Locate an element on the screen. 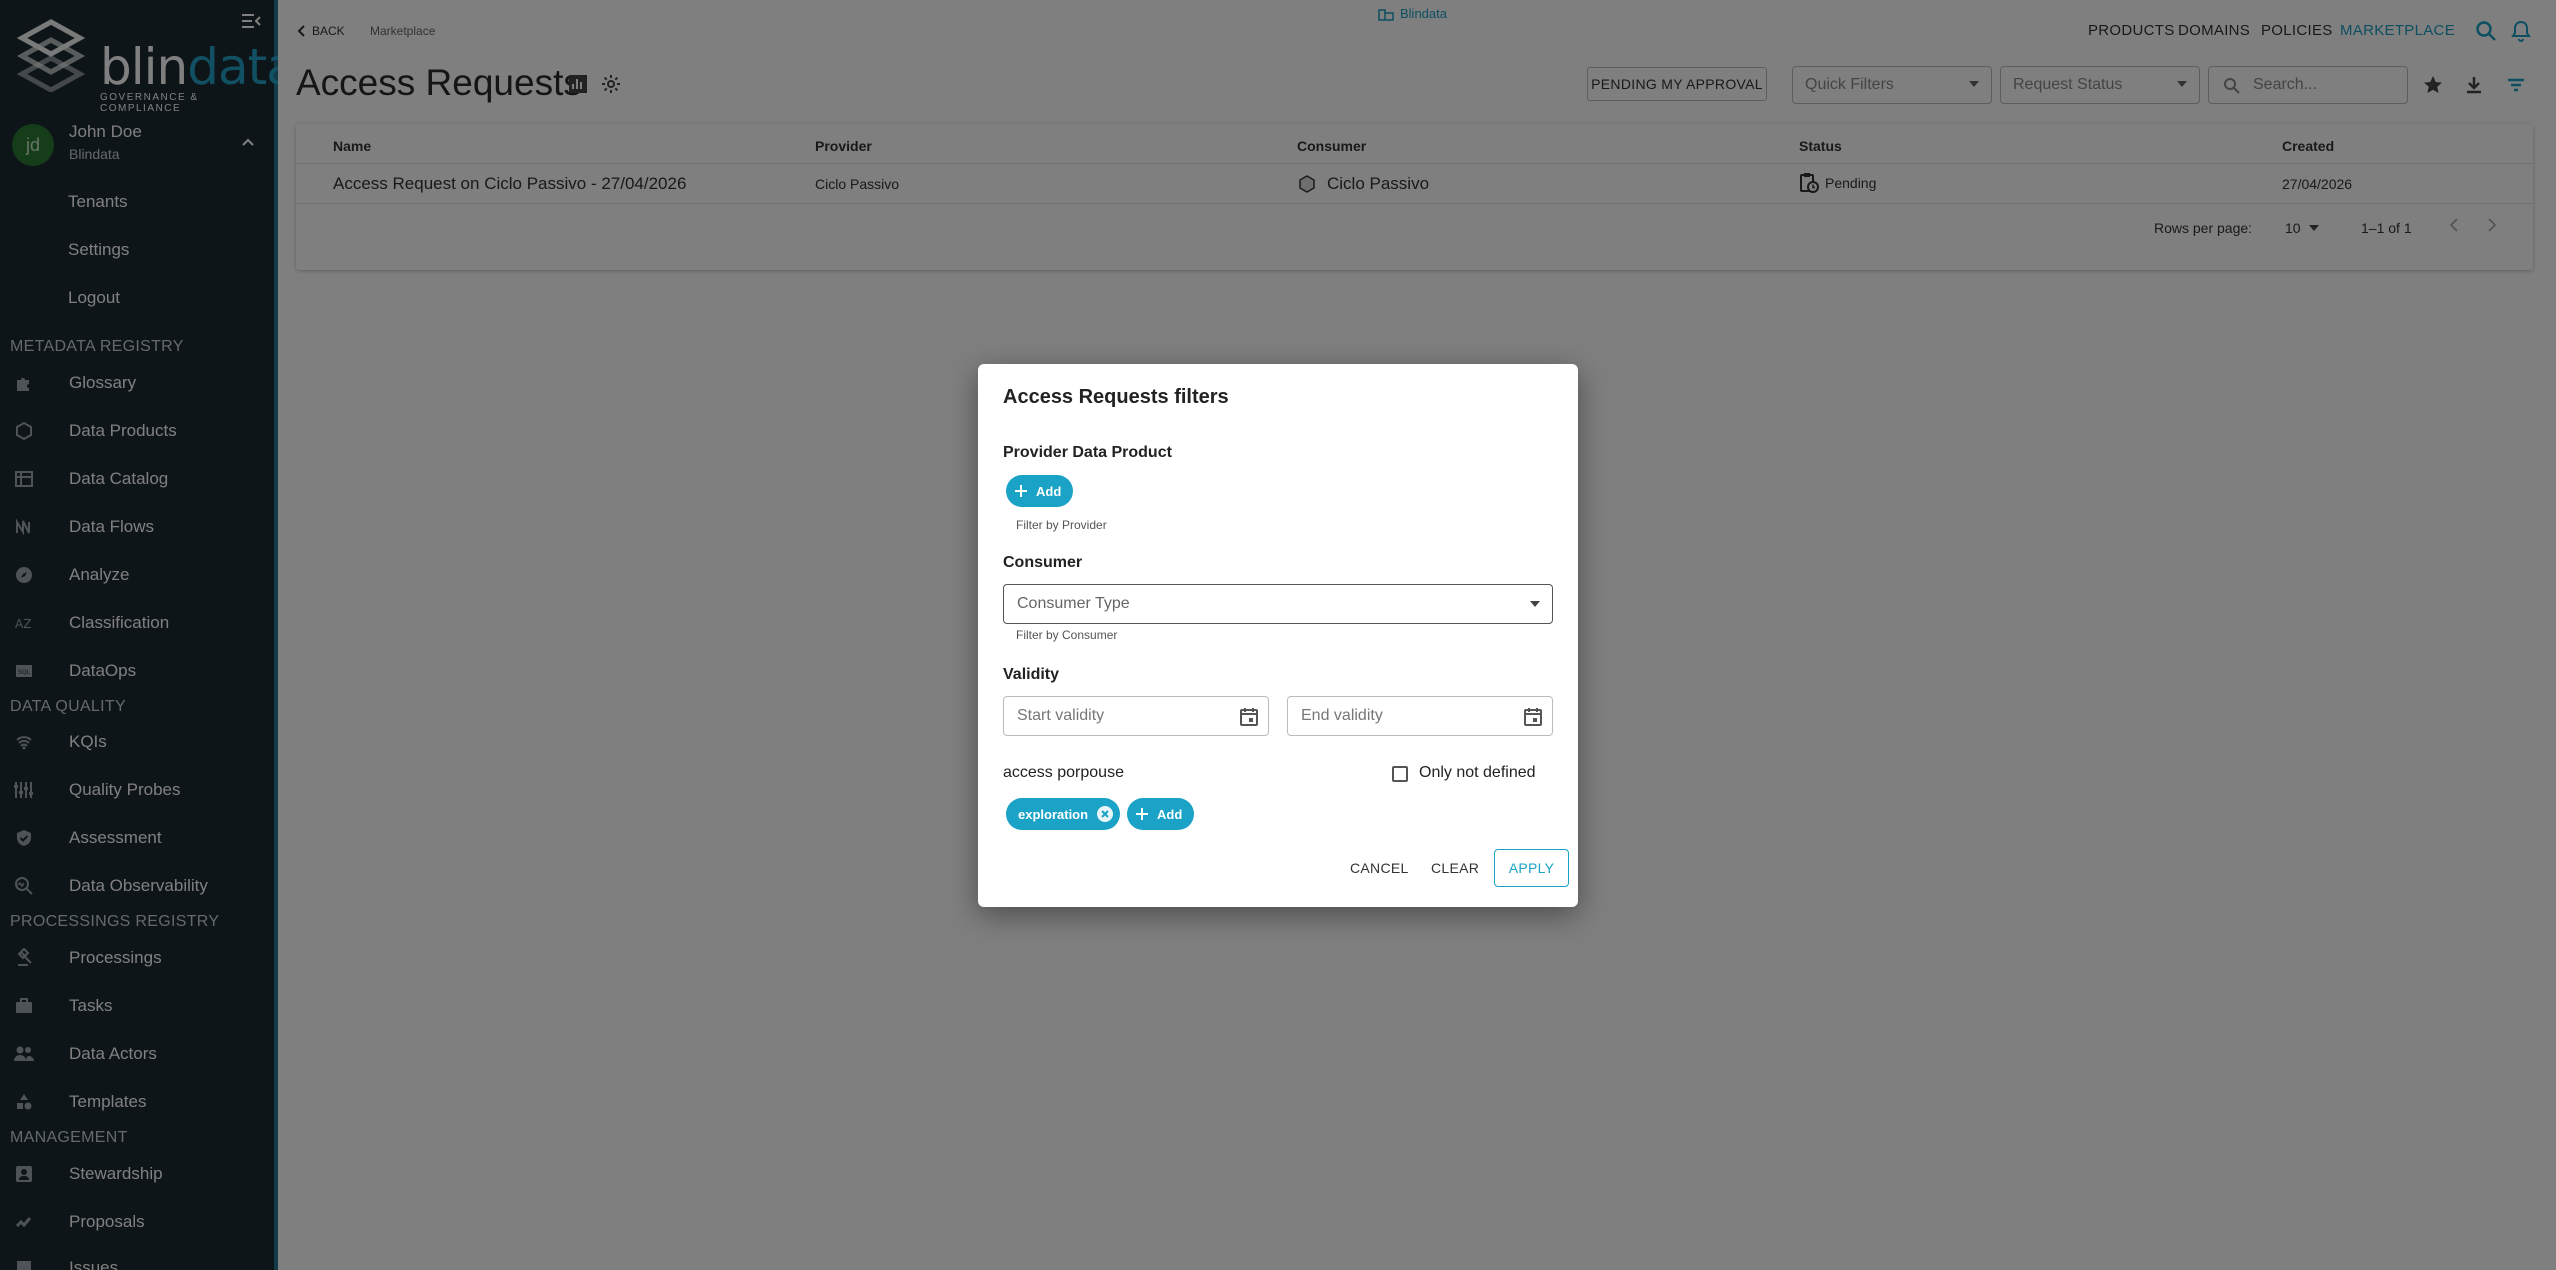 Image resolution: width=2556 pixels, height=1270 pixels. provider-label: Provider Data Product is located at coordinates (1087, 452).